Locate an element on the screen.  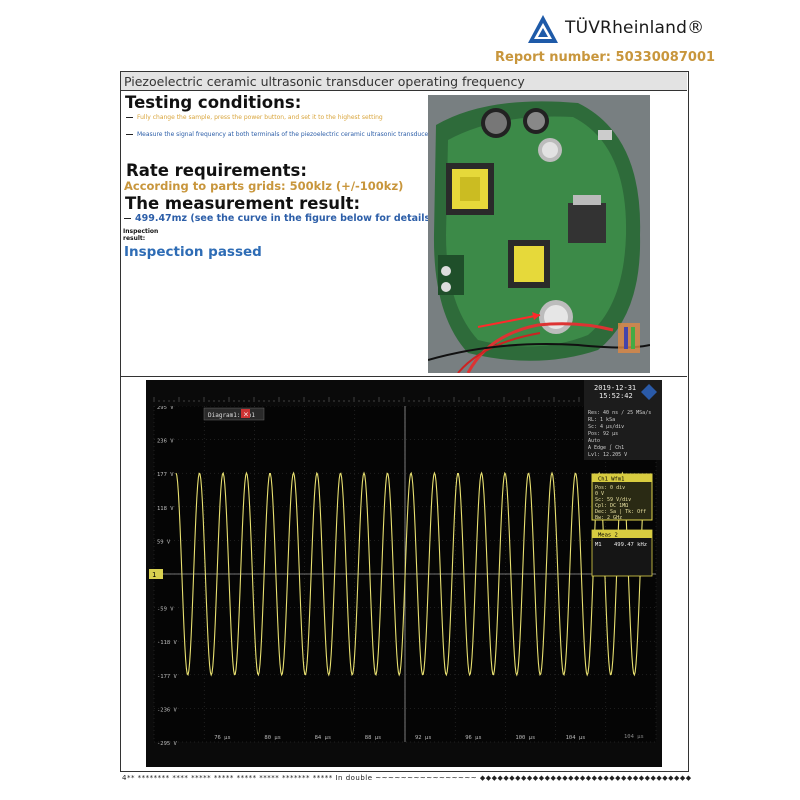
panel-line: Sc: 4 µs/div is located at coordinates (606, 427).